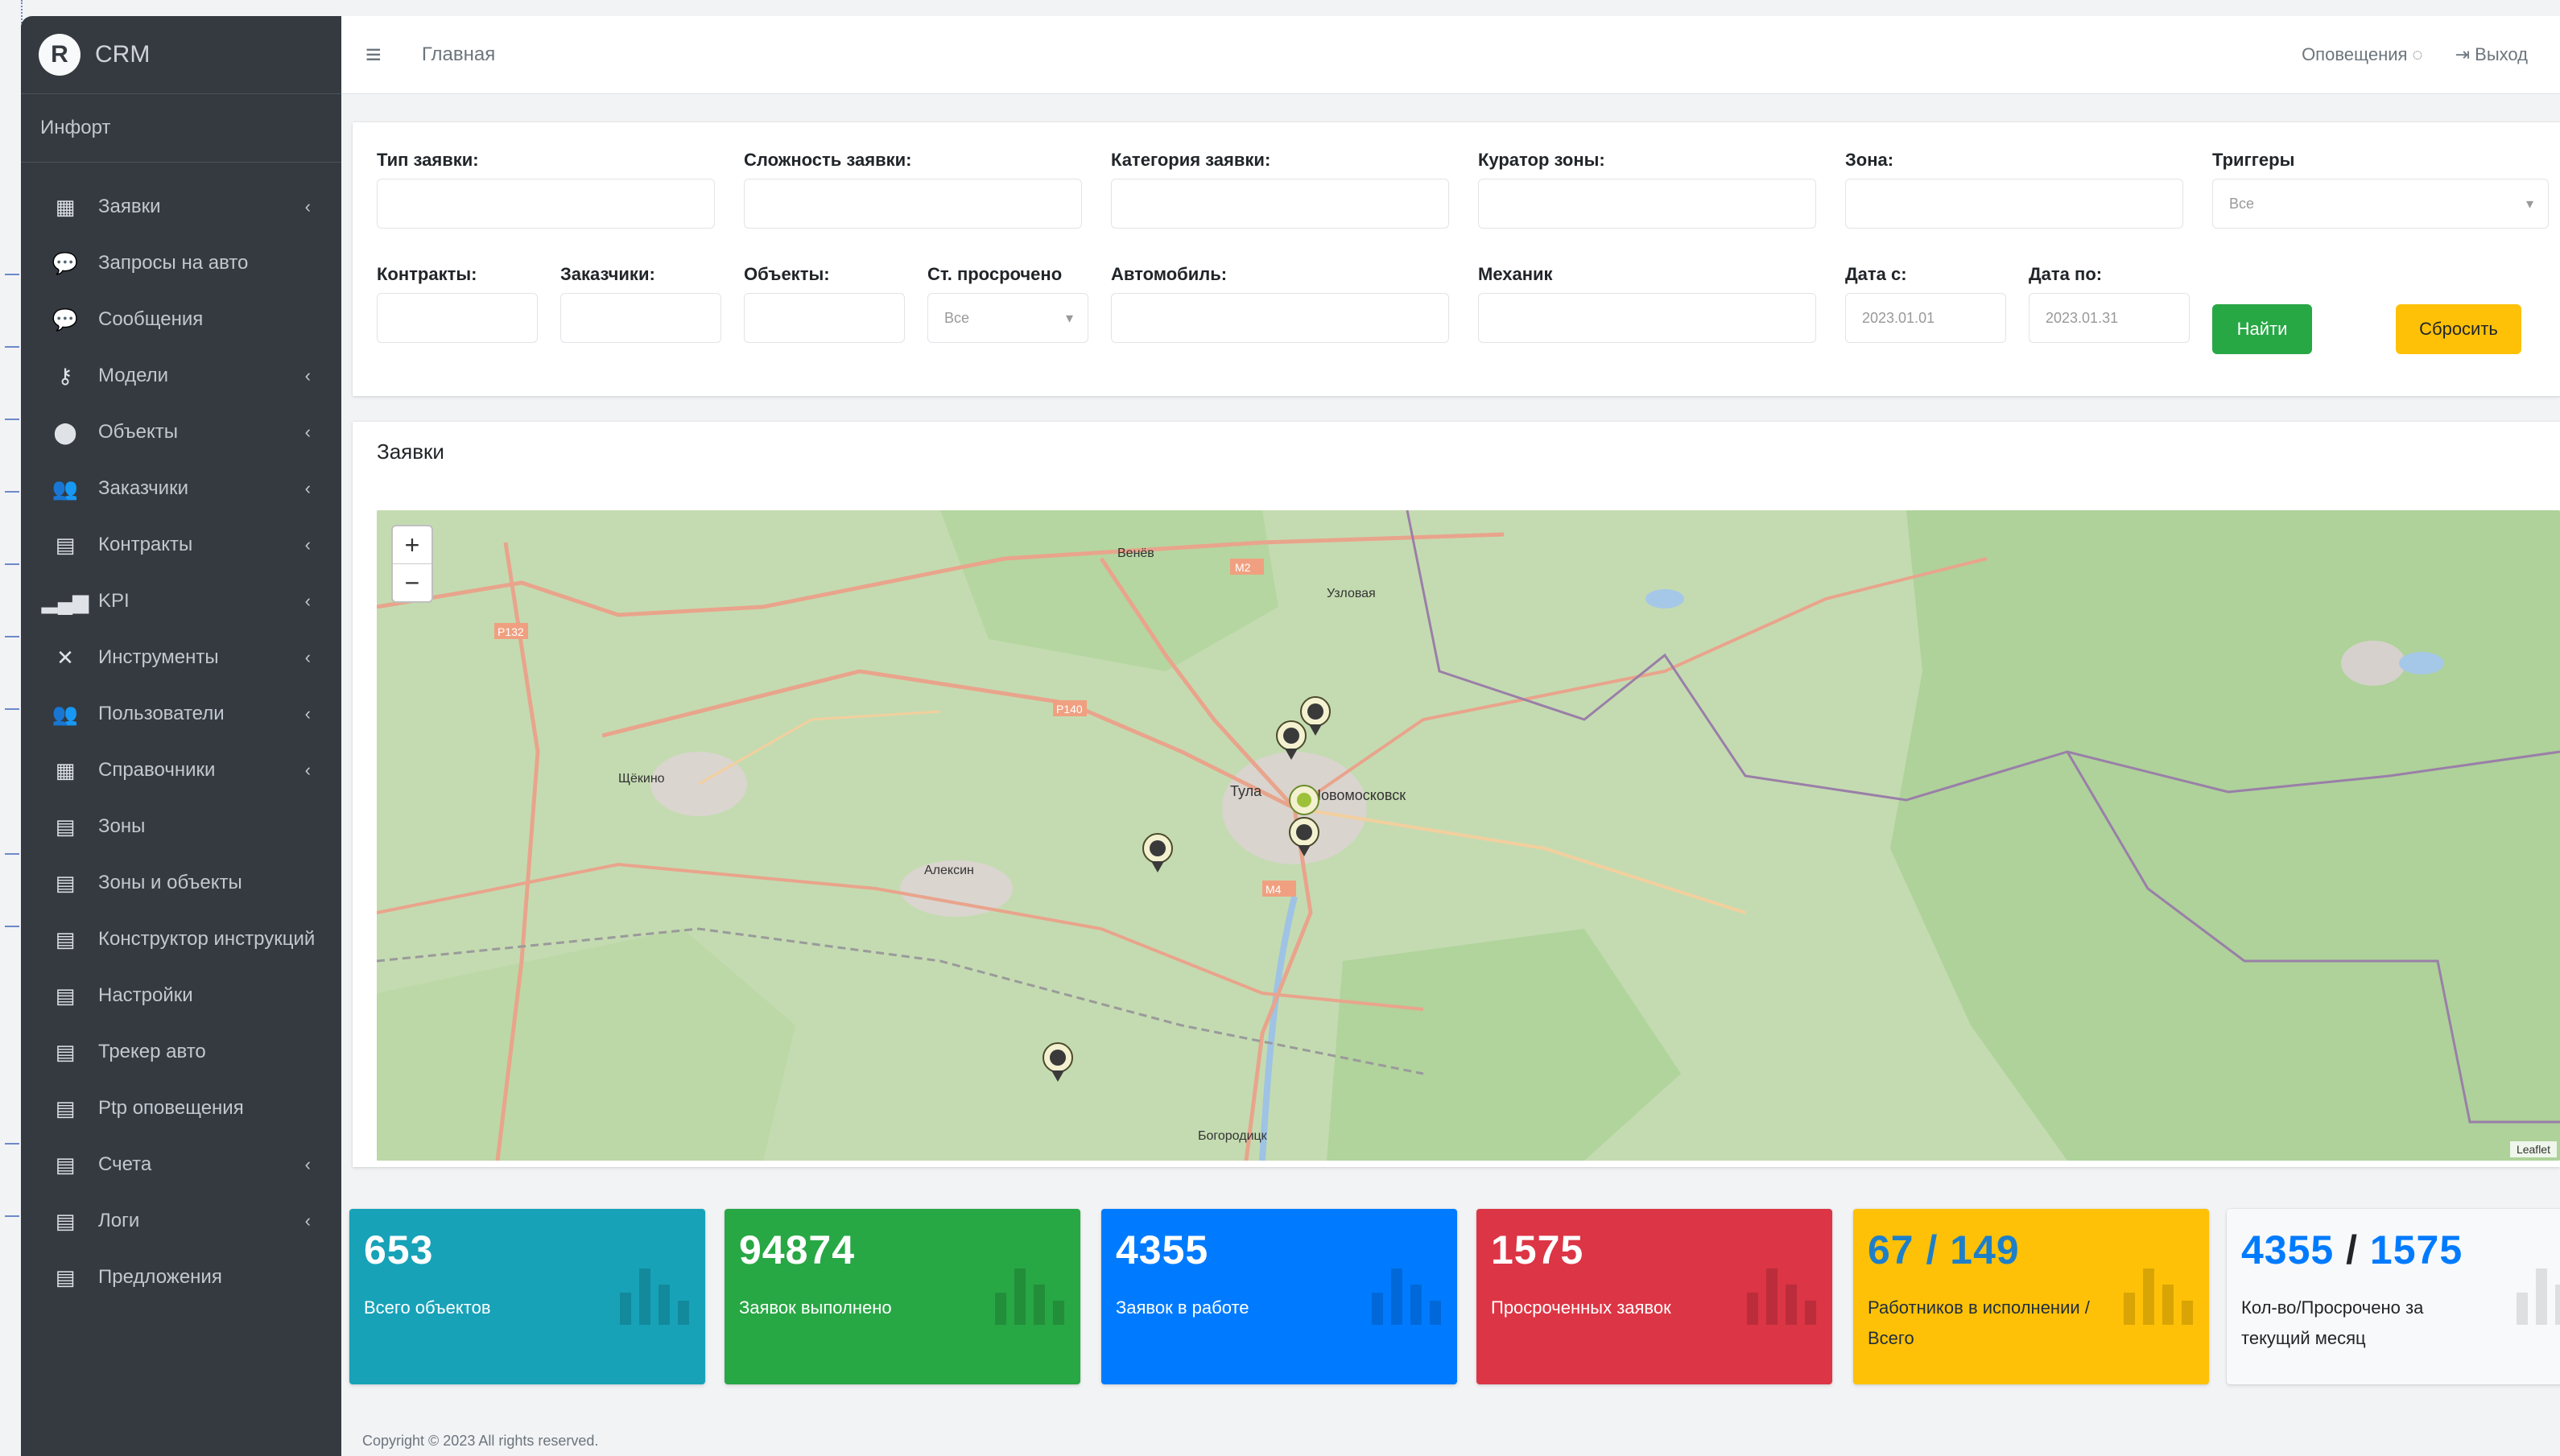 The height and width of the screenshot is (1456, 2560). I want to click on curator-filter: Куратор зоны:, so click(1647, 189).